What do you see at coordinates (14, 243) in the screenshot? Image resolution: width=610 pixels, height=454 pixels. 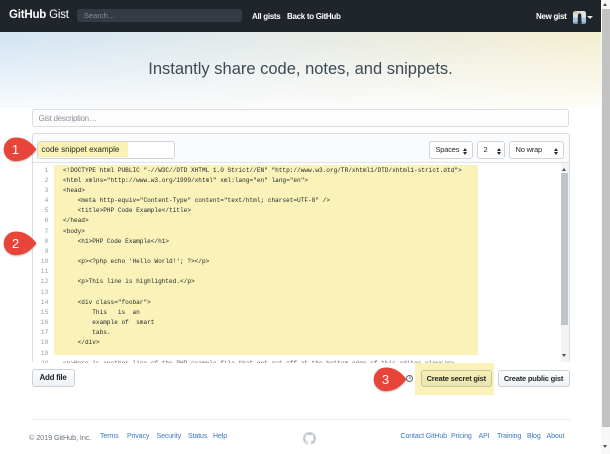 I see `svg-text: 2` at bounding box center [14, 243].